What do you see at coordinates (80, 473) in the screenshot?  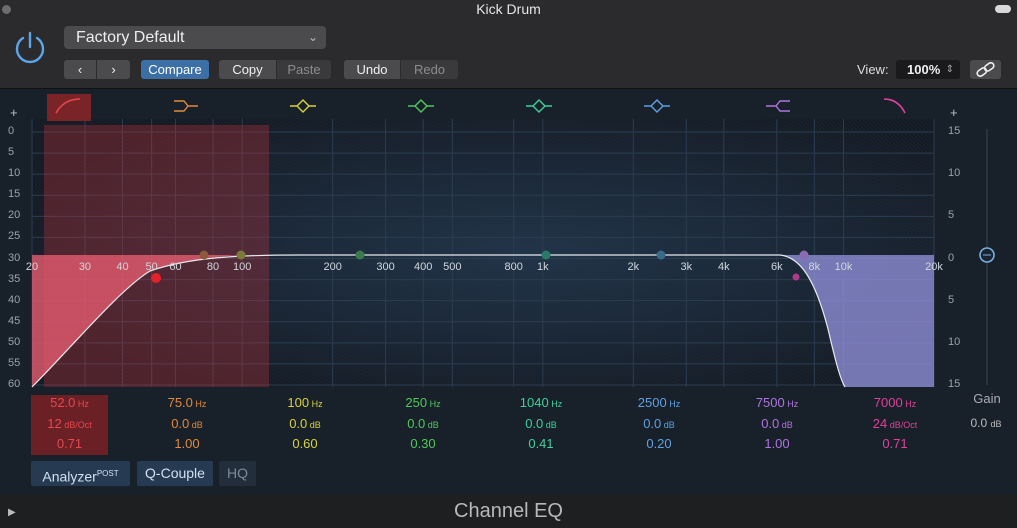 I see `analyzer-button: AnalyzerPOST` at bounding box center [80, 473].